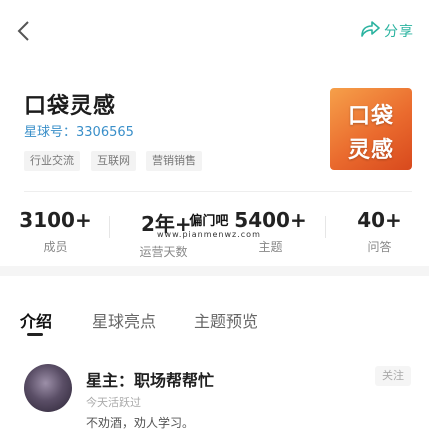  I want to click on group-cover-image: 口袋 灵感, so click(371, 129).